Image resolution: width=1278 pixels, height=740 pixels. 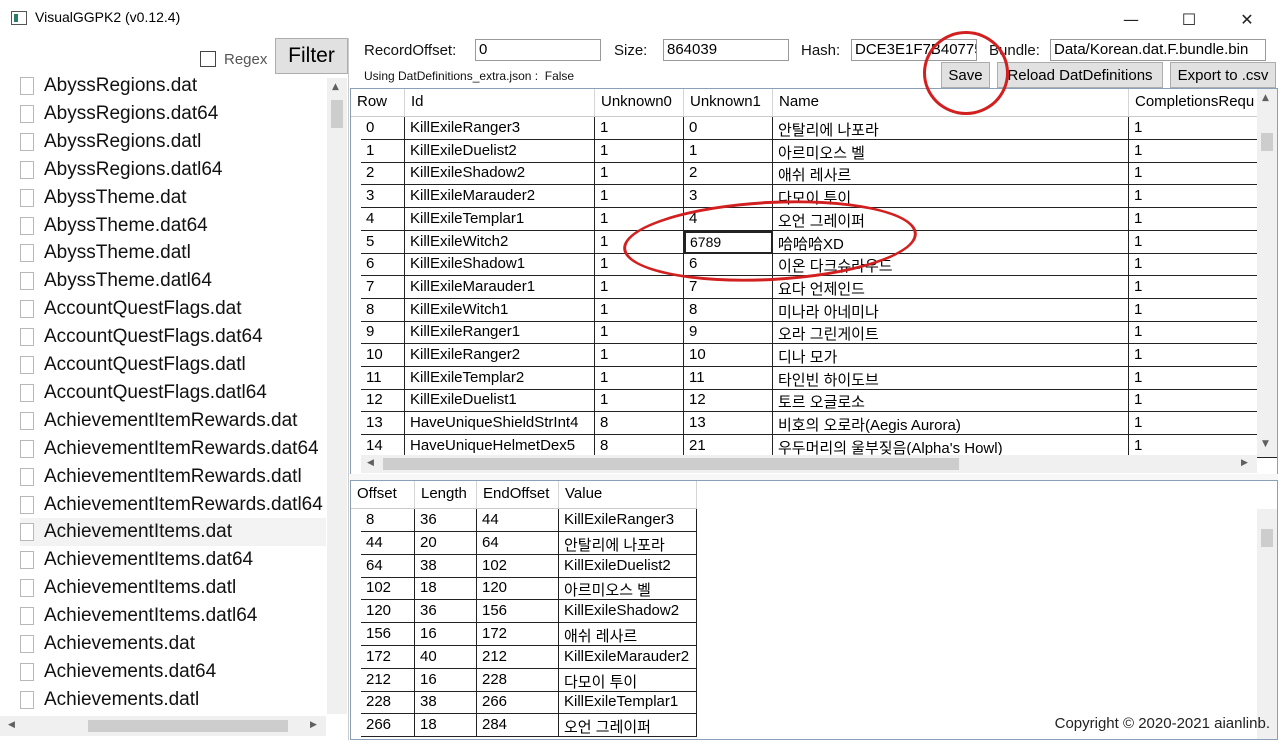 What do you see at coordinates (383, 242) in the screenshot?
I see `record-cell: 5` at bounding box center [383, 242].